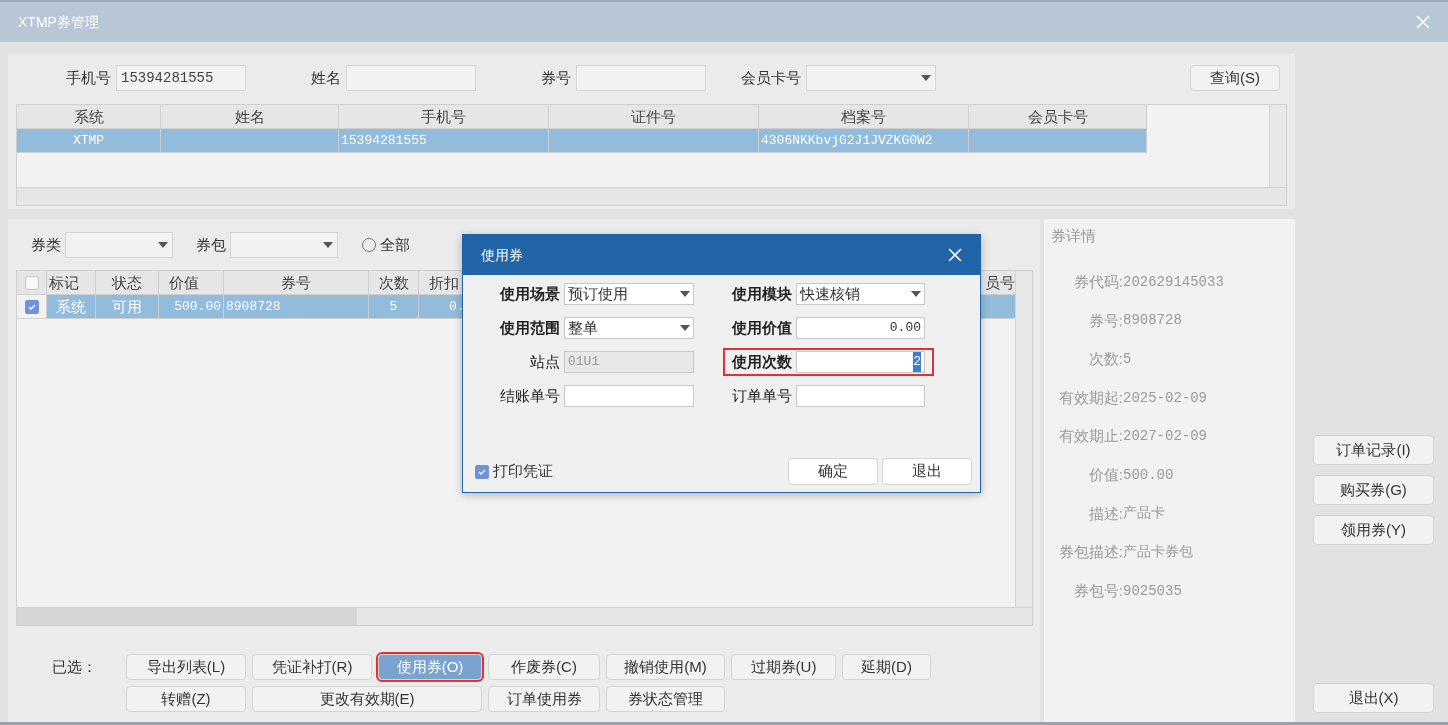 Image resolution: width=1448 pixels, height=725 pixels. I want to click on column-header: 标记, so click(71, 283).